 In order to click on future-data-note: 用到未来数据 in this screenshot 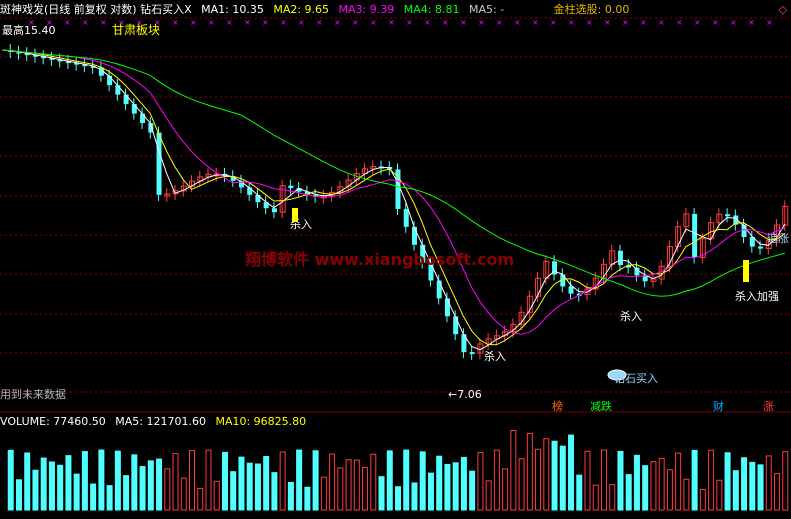, I will do `click(33, 394)`.